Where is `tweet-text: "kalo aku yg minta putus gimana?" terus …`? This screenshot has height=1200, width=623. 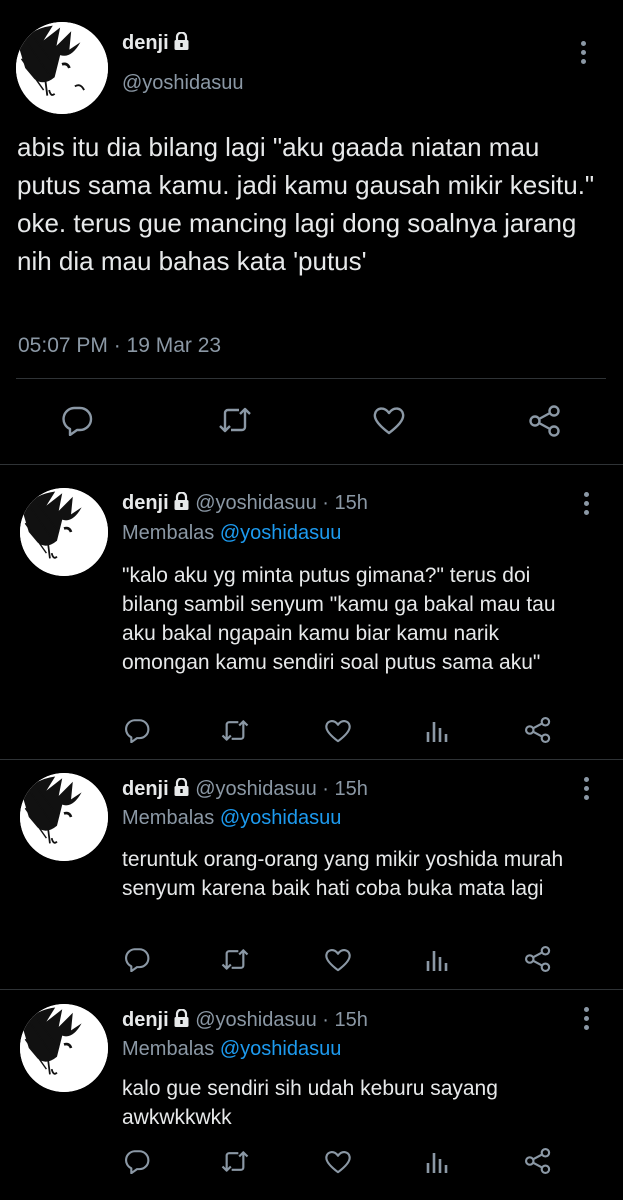 tweet-text: "kalo aku yg minta putus gimana?" terus … is located at coordinates (339, 619).